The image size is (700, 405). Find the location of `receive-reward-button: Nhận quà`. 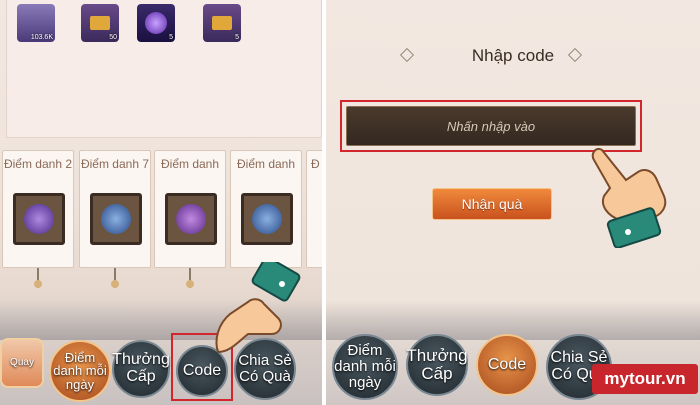

receive-reward-button: Nhận quà is located at coordinates (492, 204).